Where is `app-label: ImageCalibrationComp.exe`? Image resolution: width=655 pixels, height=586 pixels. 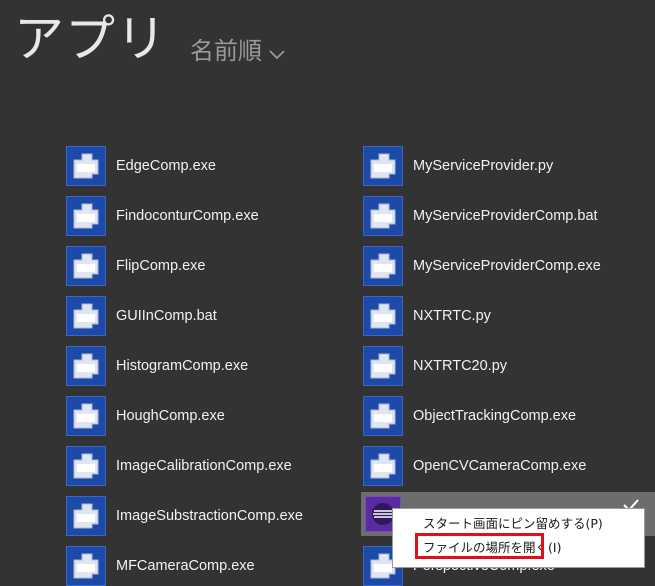
app-label: ImageCalibrationComp.exe is located at coordinates (204, 466).